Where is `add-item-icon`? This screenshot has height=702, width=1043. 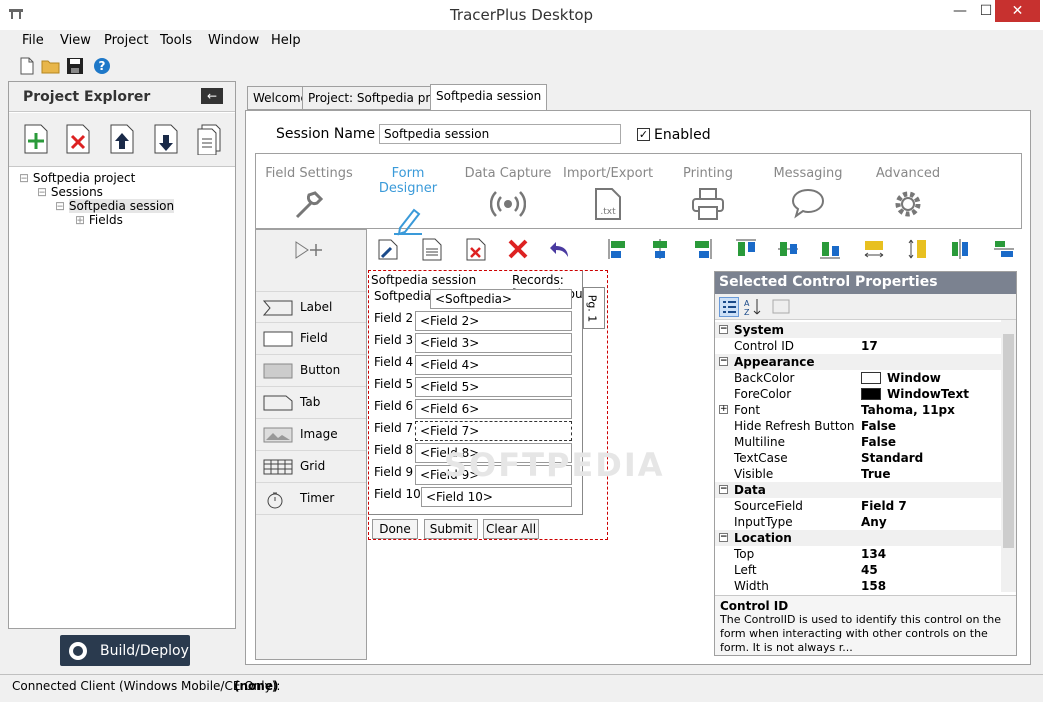
add-item-icon is located at coordinates (37, 140).